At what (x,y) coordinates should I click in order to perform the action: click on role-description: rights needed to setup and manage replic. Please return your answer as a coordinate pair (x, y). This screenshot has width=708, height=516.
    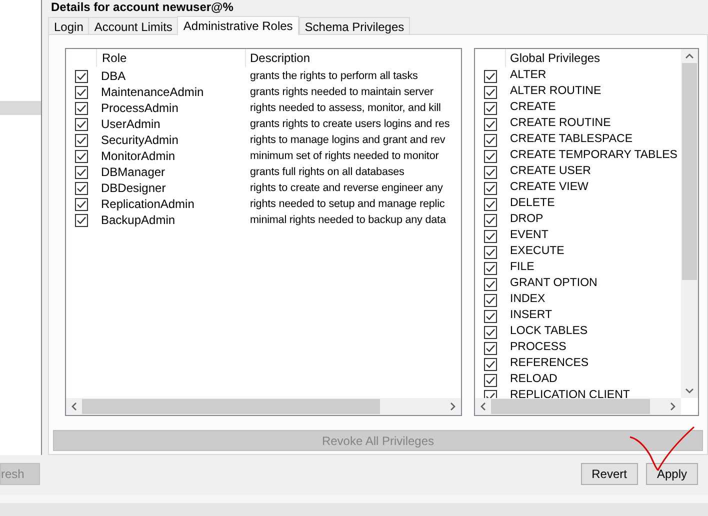
    Looking at the image, I should click on (347, 204).